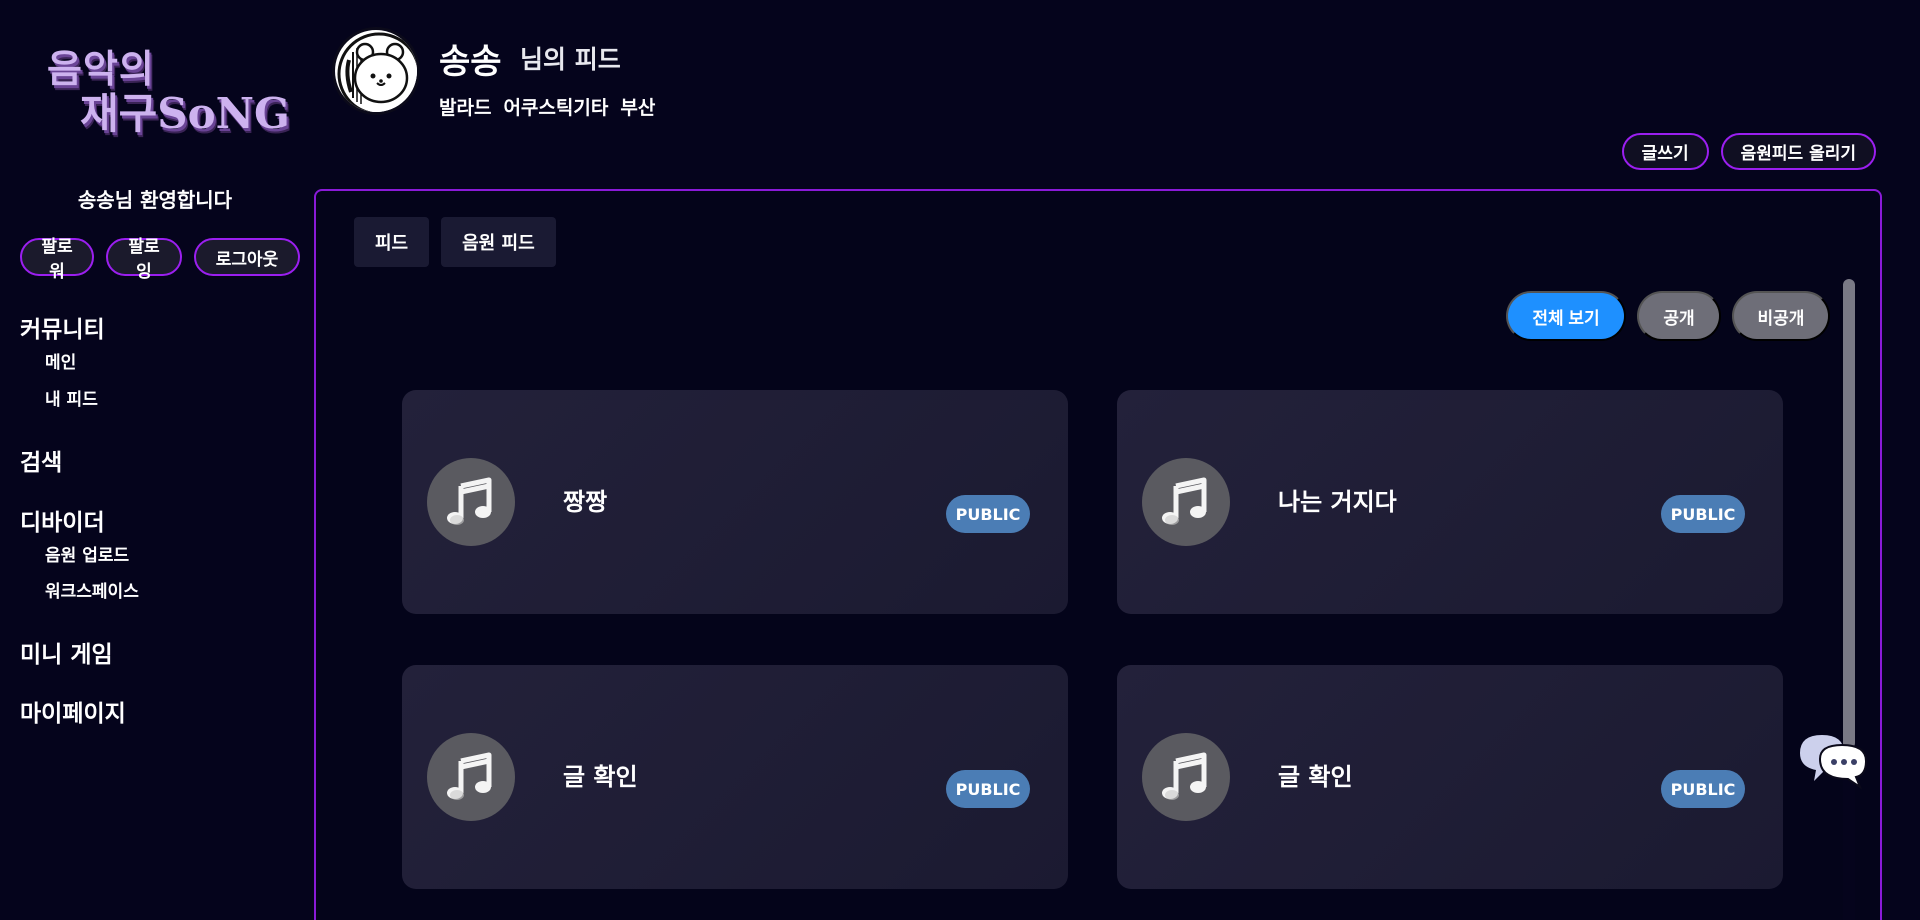  Describe the element at coordinates (570, 59) in the screenshot. I see `feed-title-suffix: 님의 피드` at that location.